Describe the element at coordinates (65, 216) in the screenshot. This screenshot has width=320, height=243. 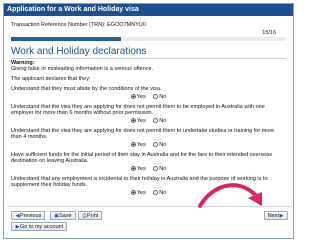
I see `save-label: Save` at that location.